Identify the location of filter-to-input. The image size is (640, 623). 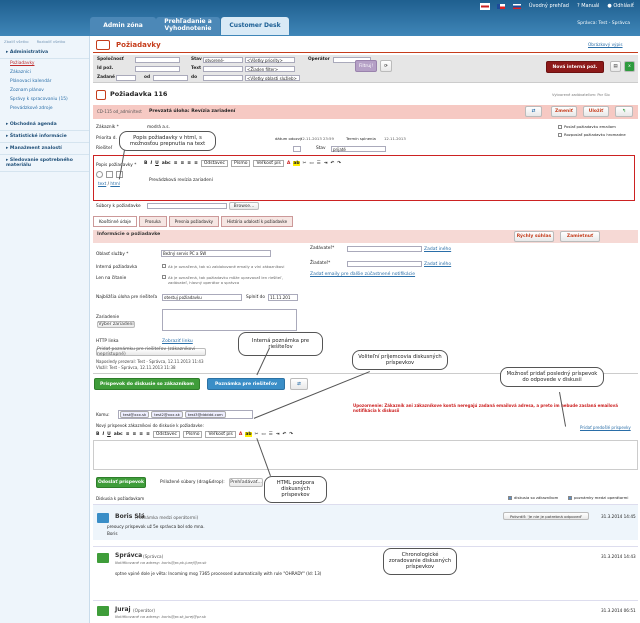
(223, 78).